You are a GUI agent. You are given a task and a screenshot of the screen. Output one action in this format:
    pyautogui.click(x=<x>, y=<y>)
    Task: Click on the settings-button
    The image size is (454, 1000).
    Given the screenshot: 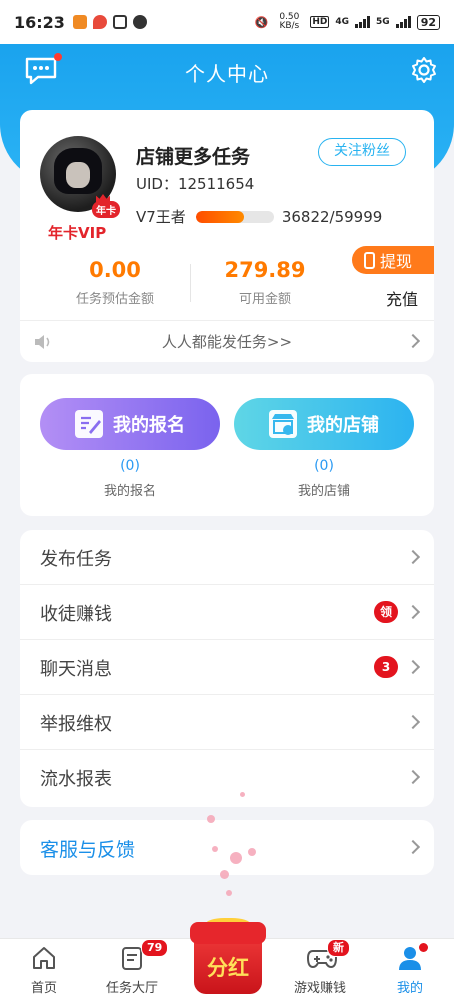 What is the action you would take?
    pyautogui.click(x=424, y=70)
    